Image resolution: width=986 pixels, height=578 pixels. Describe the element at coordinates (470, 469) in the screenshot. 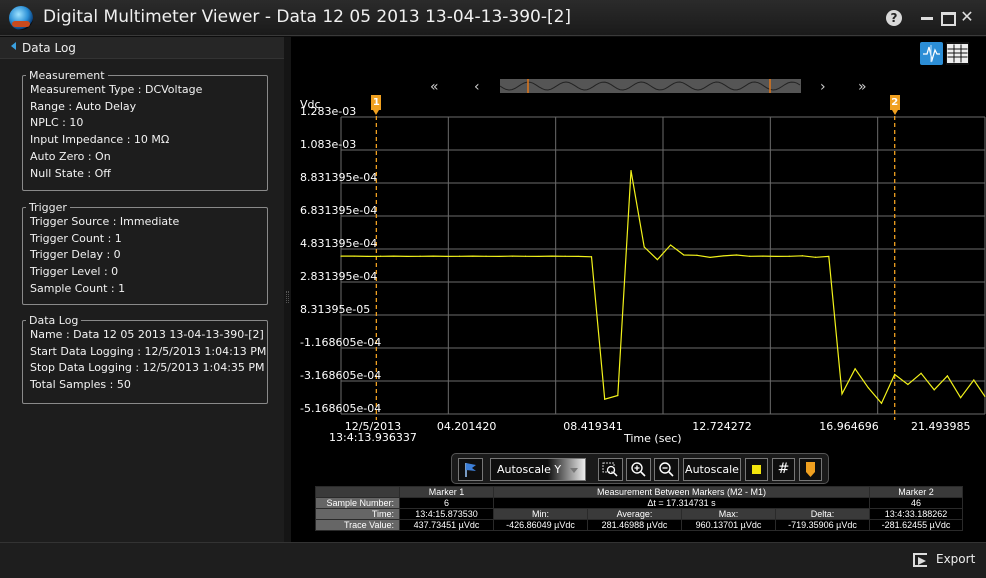

I see `marker-flag-button` at that location.